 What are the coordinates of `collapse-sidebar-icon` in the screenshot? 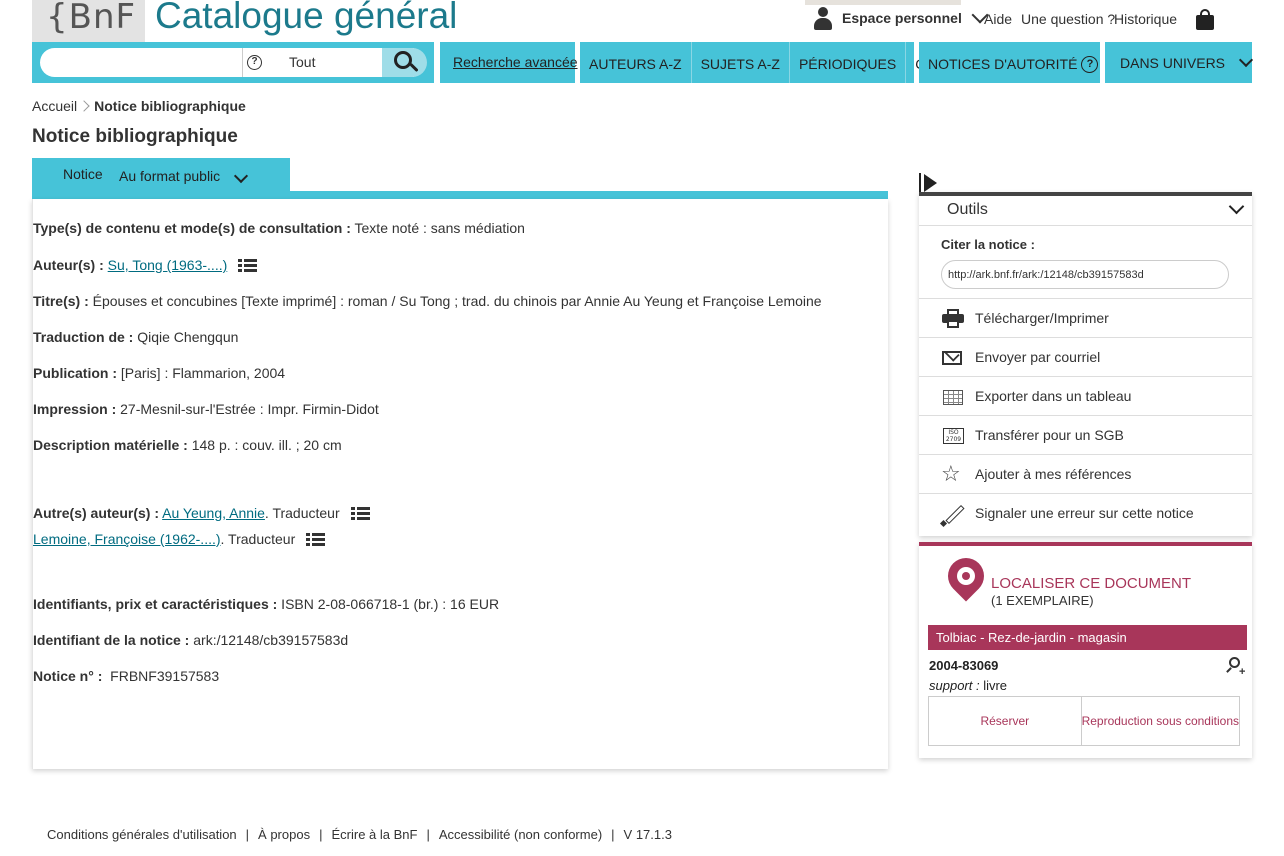 It's located at (929, 183).